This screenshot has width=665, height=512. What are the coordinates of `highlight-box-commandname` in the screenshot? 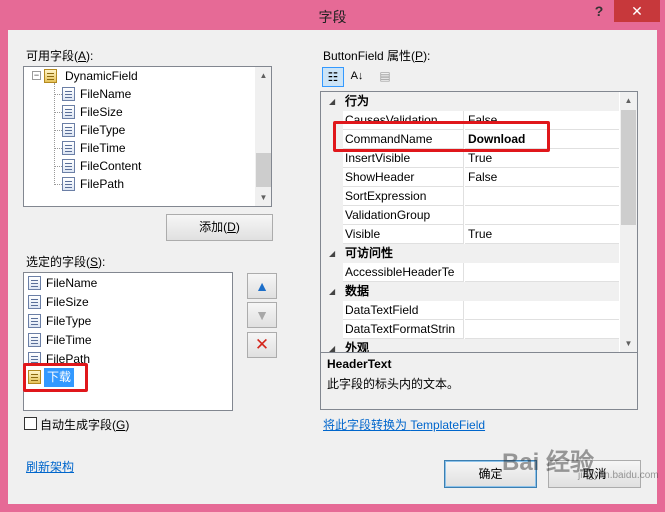 It's located at (441, 136).